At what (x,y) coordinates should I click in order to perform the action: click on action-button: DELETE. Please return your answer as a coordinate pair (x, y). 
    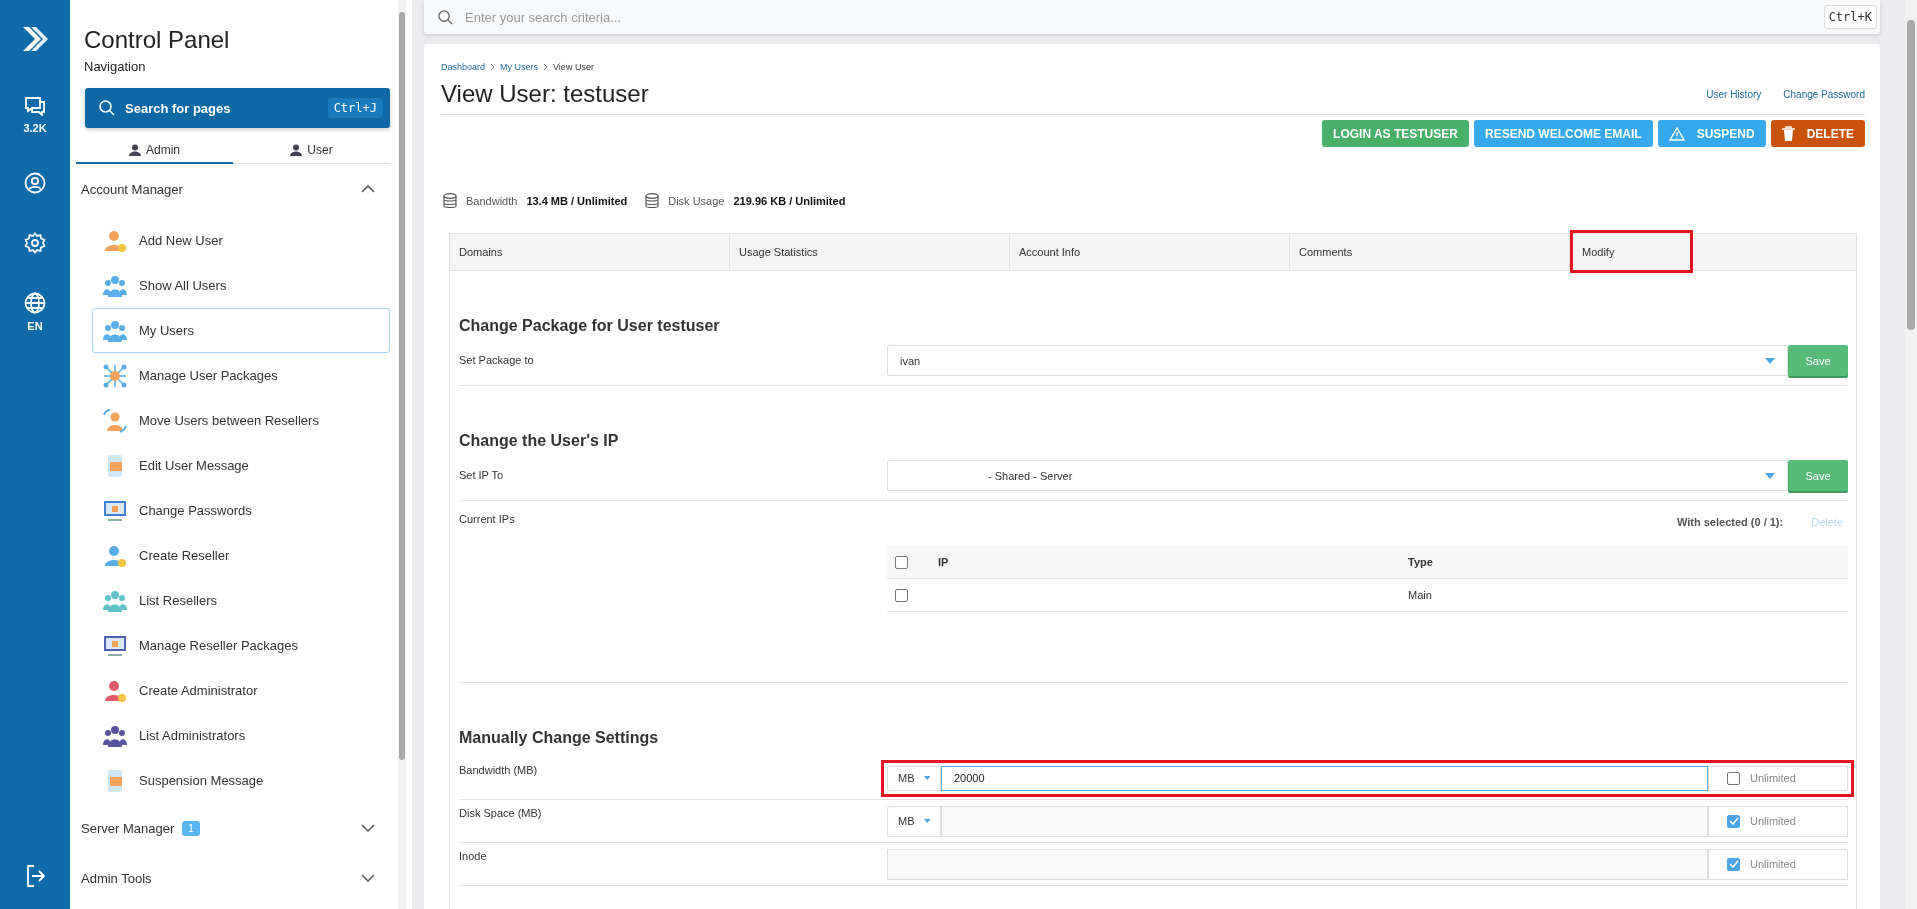
    Looking at the image, I should click on (1817, 133).